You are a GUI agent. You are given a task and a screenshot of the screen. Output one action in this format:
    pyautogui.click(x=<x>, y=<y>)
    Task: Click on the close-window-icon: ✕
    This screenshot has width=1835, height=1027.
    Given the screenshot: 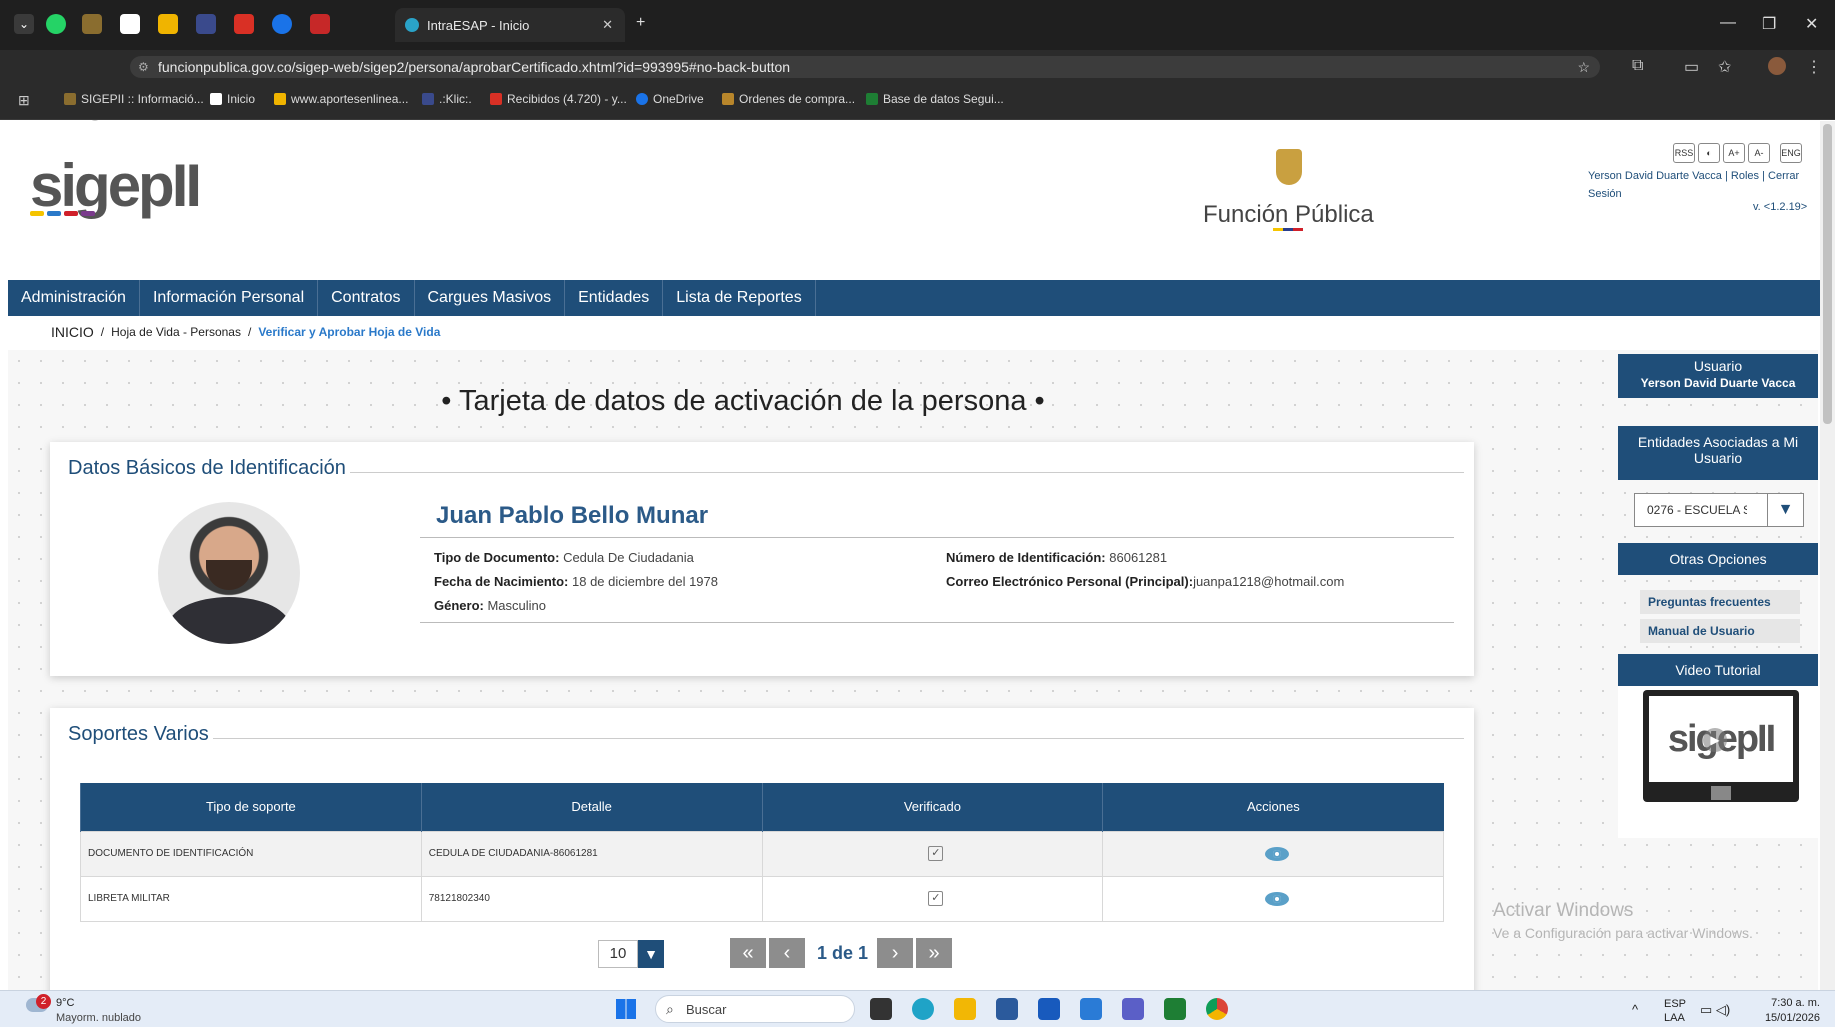 What is the action you would take?
    pyautogui.click(x=1811, y=24)
    